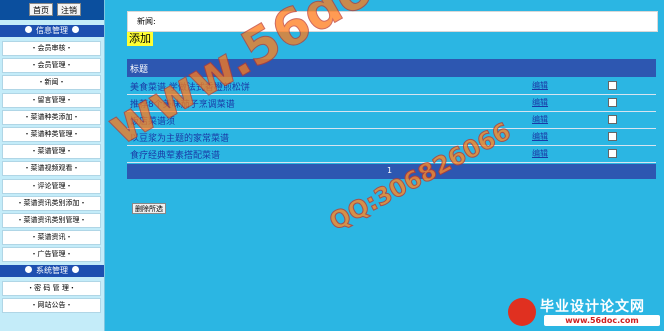  What do you see at coordinates (392, 21) in the screenshot?
I see `news-row: 新闻:` at bounding box center [392, 21].